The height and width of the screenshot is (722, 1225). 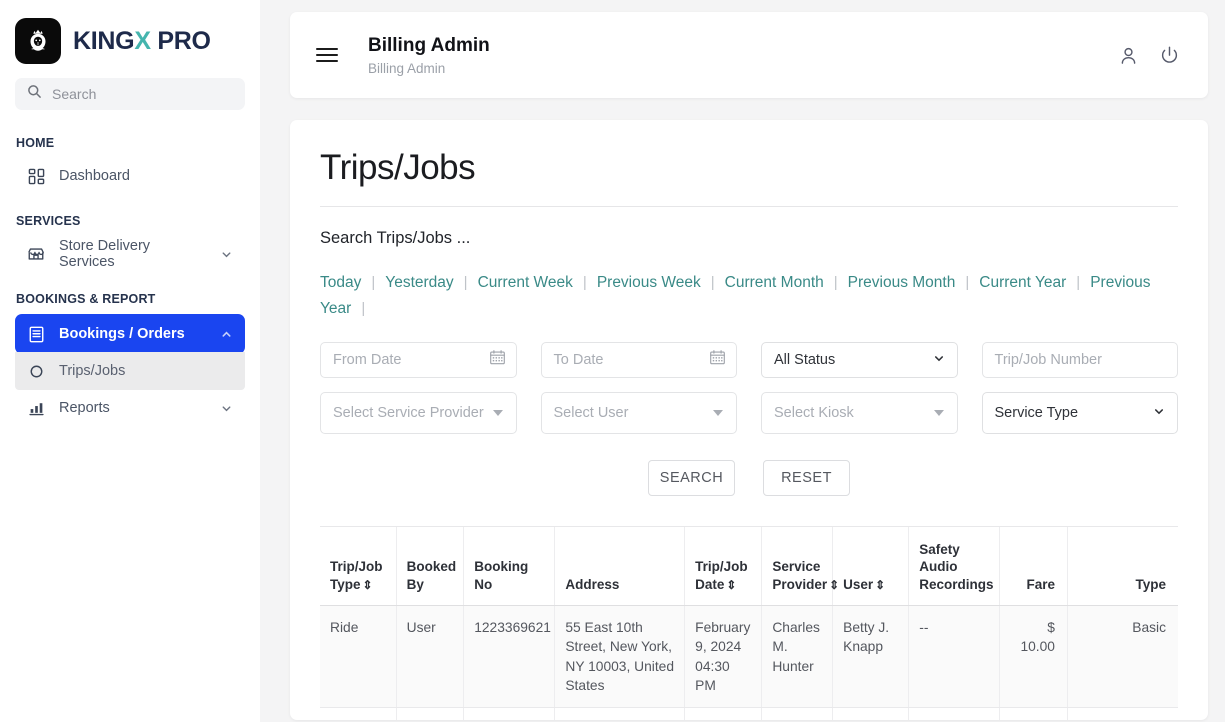 I want to click on col-service-provider: Service Provider ⇕, so click(x=800, y=566).